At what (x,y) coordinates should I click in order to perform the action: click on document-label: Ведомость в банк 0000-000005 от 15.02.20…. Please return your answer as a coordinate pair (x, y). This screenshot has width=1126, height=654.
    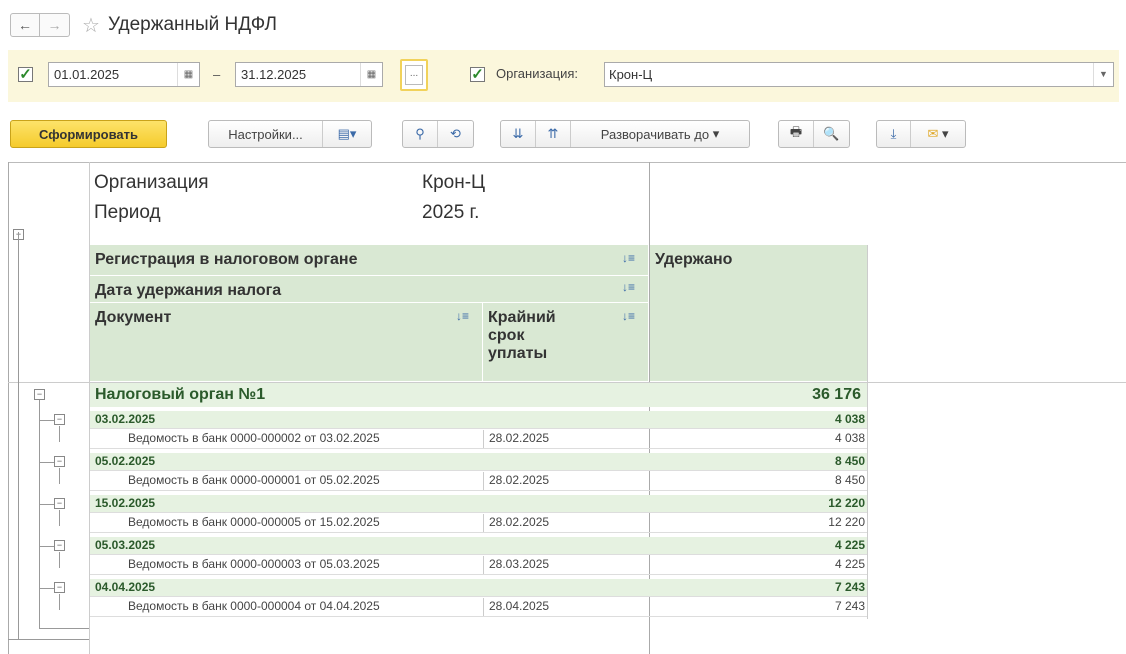
    Looking at the image, I should click on (254, 522).